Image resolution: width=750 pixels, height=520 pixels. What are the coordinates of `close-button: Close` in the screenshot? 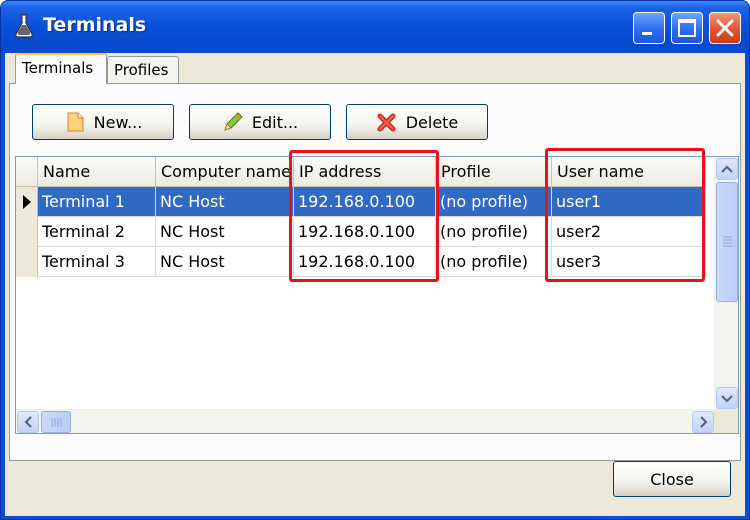 It's located at (672, 479).